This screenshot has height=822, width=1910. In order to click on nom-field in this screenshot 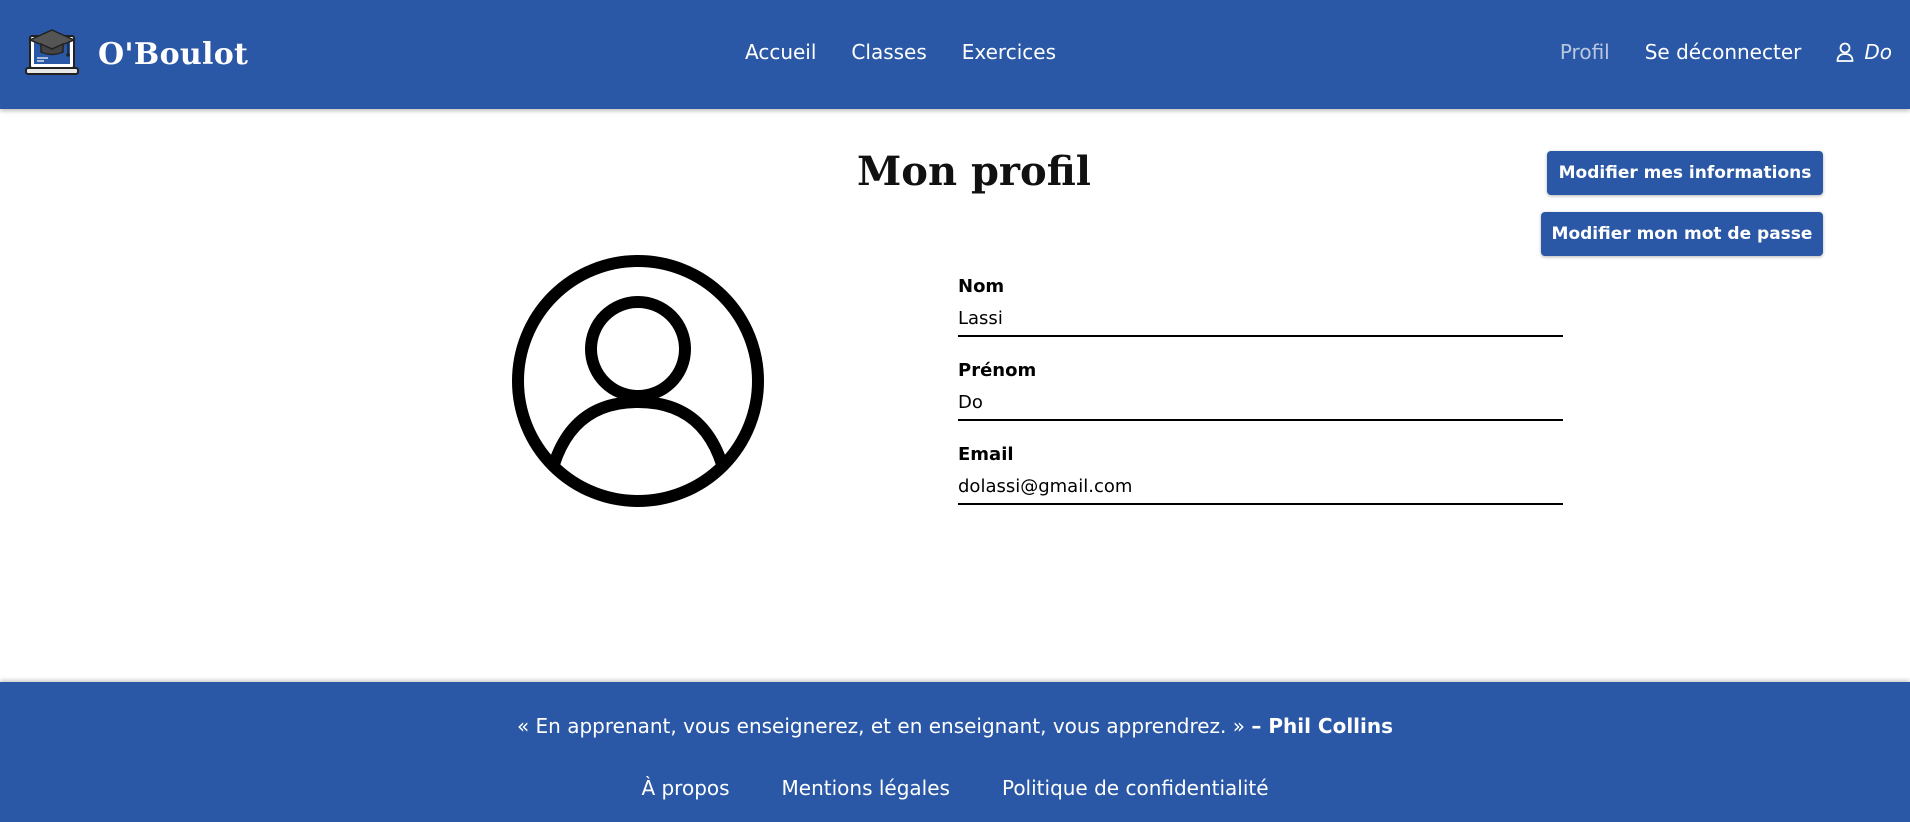, I will do `click(1260, 321)`.